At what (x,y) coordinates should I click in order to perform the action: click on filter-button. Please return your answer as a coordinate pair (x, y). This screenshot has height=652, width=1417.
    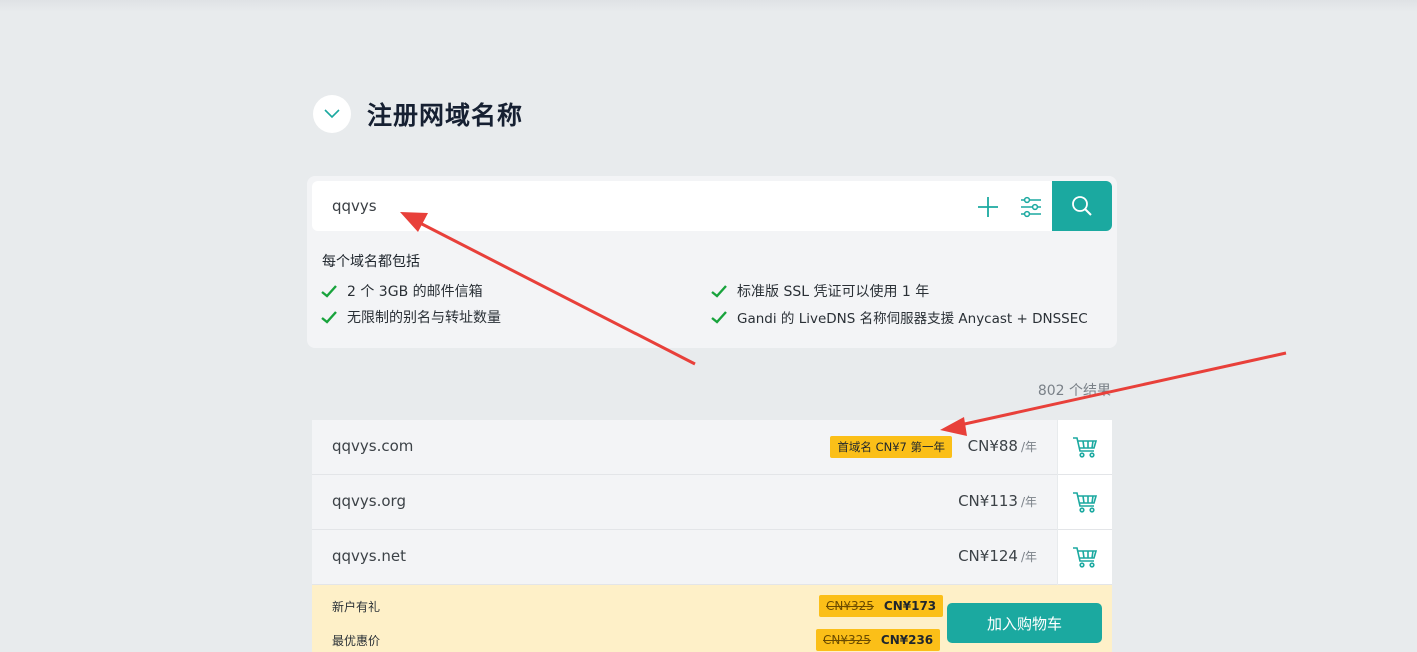
    Looking at the image, I should click on (1031, 207).